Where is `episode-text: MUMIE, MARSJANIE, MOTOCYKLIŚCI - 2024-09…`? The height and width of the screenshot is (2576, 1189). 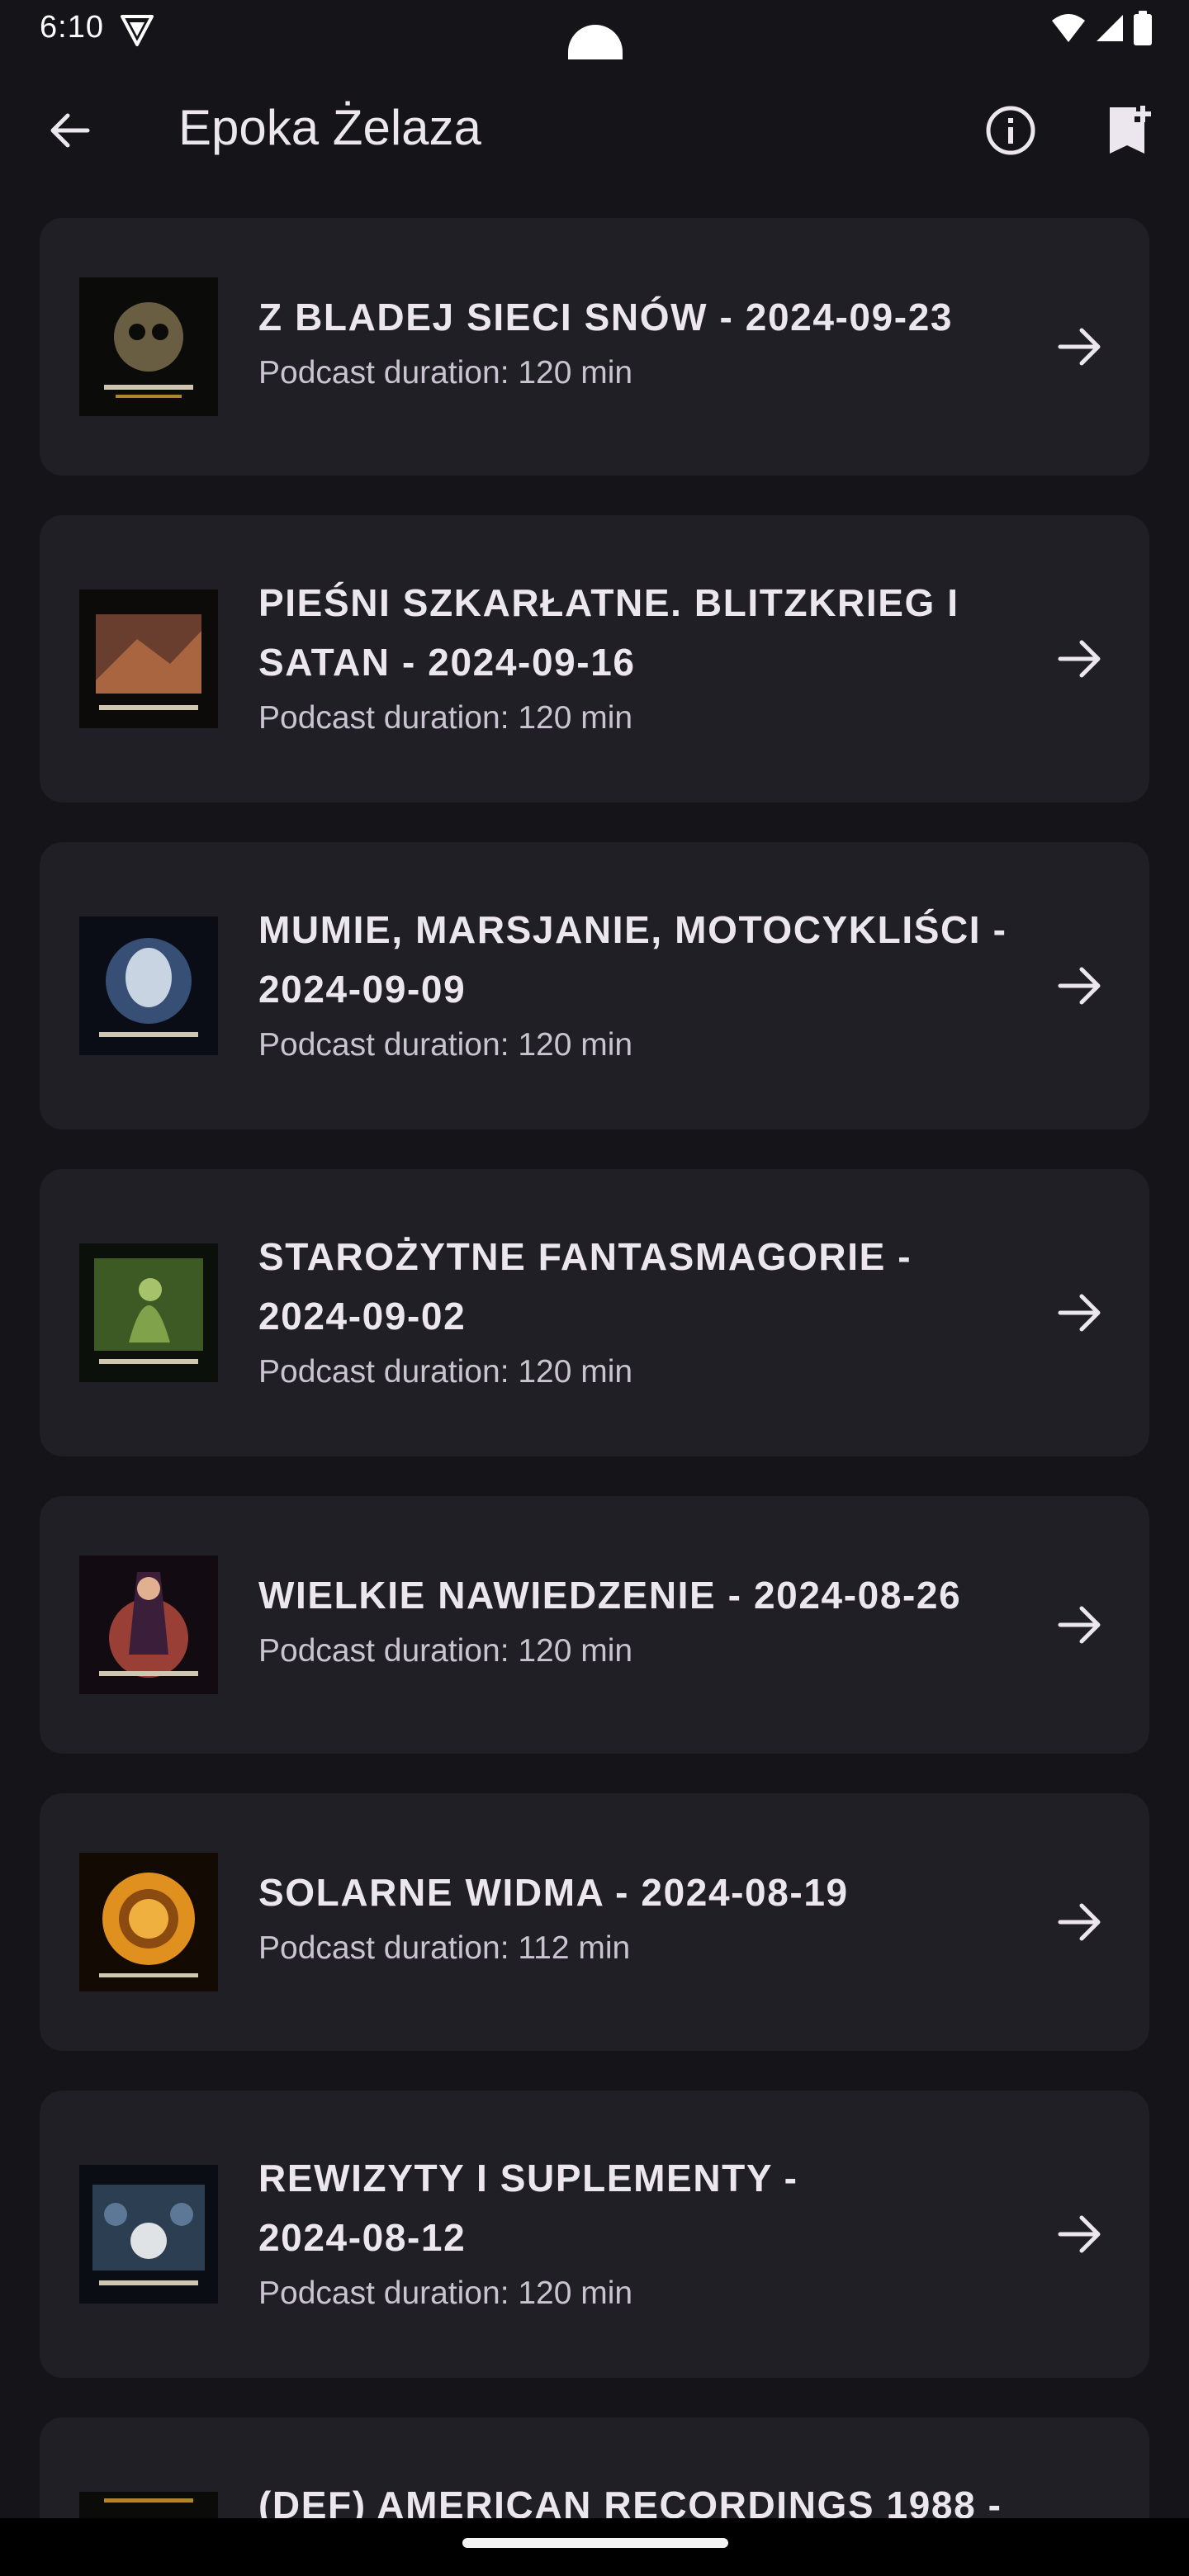
episode-text: MUMIE, MARSJANIE, MOTOCYKLIŚCI - 2024-09… is located at coordinates (650, 986).